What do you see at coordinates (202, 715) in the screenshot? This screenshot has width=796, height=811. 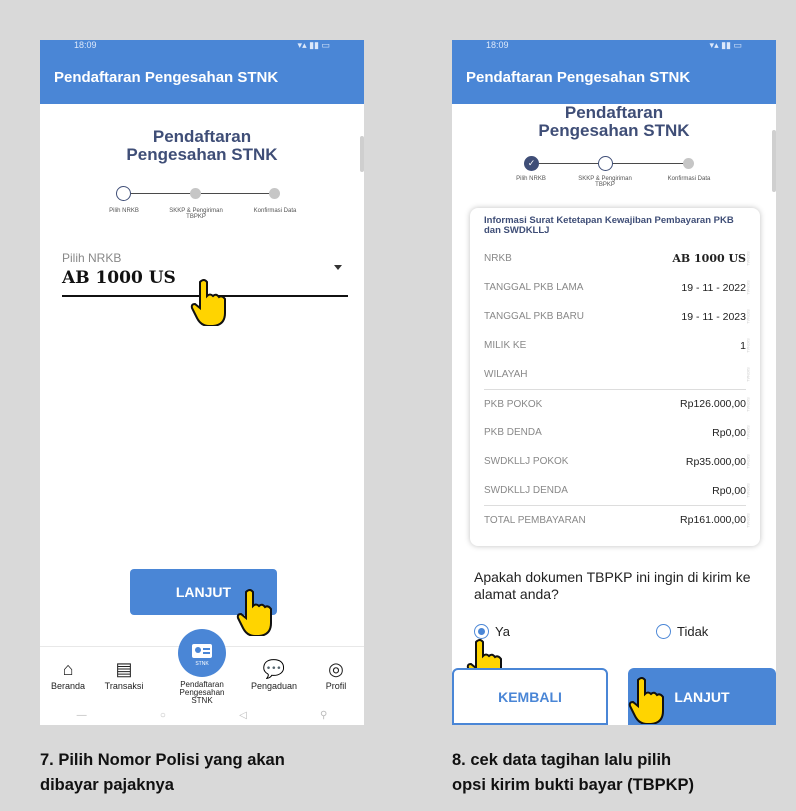 I see `system-nav-bar: — ○ ◁ ⚲` at bounding box center [202, 715].